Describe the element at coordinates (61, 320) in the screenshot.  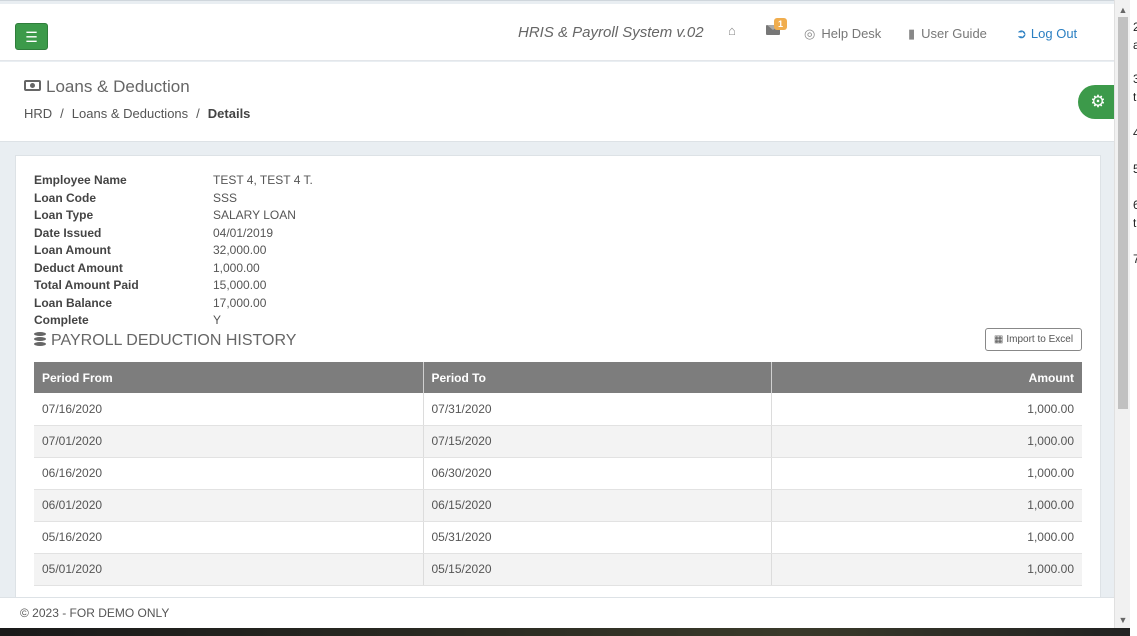
I see `info-label: Complete` at that location.